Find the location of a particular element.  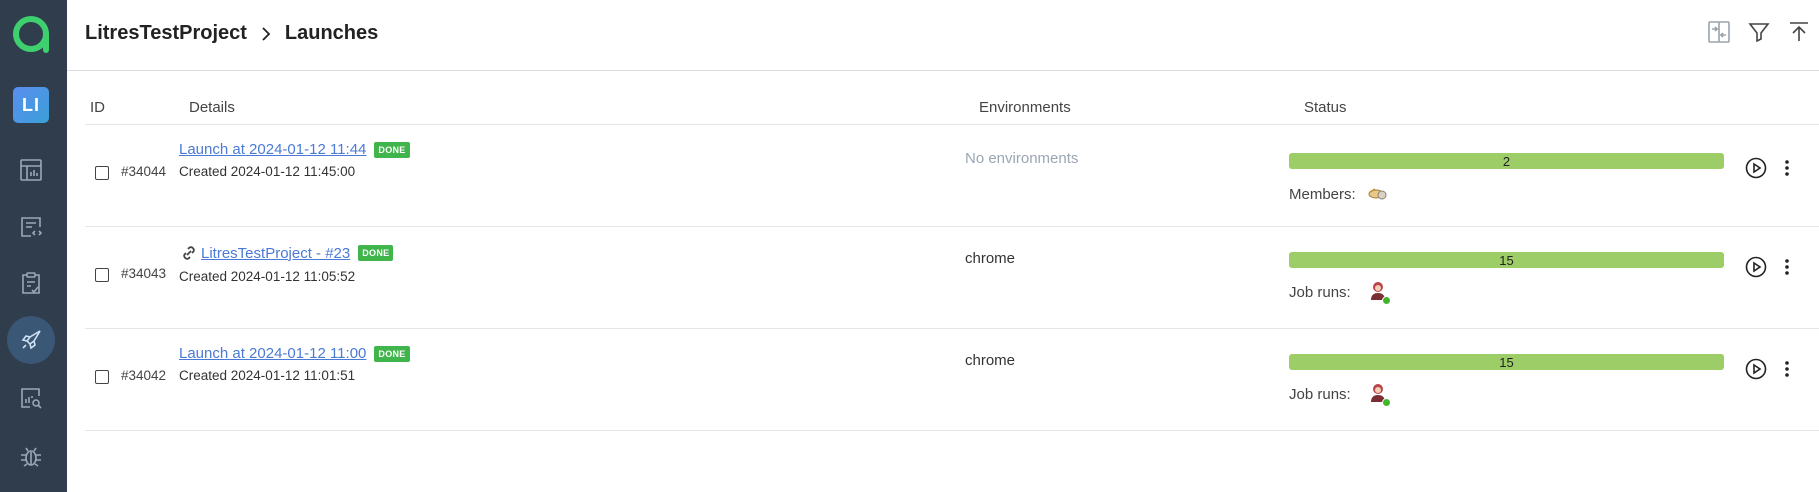

nav-test-plans is located at coordinates (31, 283).